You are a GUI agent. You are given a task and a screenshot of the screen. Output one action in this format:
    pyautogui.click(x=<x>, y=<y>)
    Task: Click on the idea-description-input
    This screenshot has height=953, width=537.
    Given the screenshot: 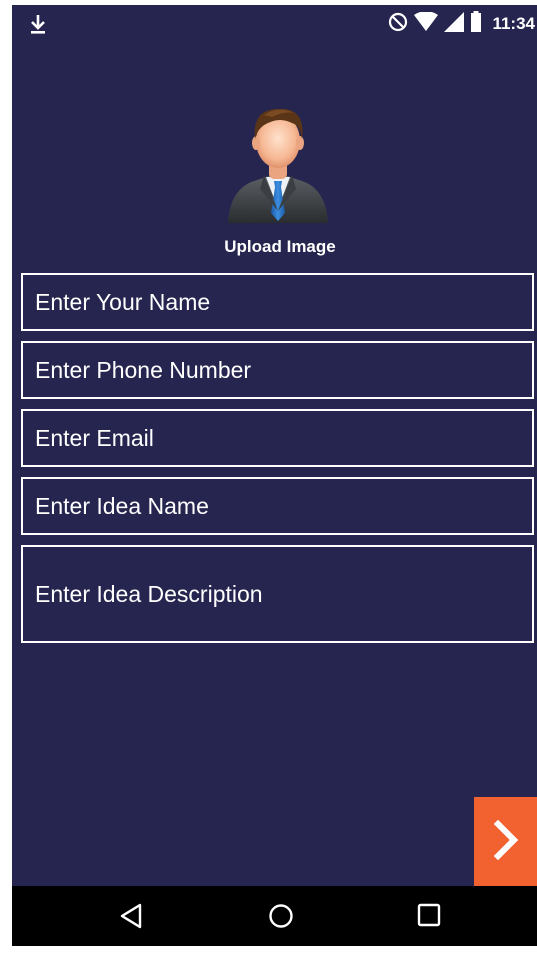 What is the action you would take?
    pyautogui.click(x=283, y=594)
    